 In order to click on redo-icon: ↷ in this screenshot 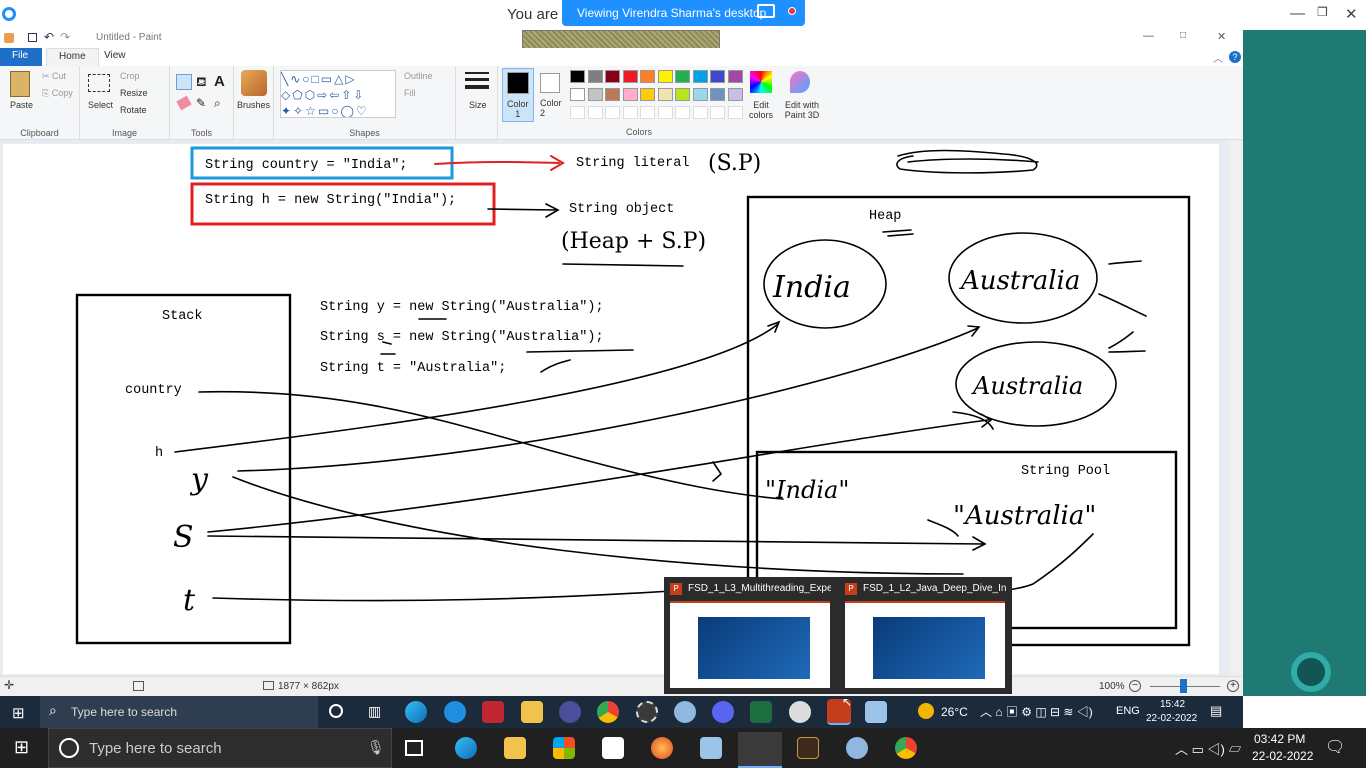, I will do `click(65, 37)`.